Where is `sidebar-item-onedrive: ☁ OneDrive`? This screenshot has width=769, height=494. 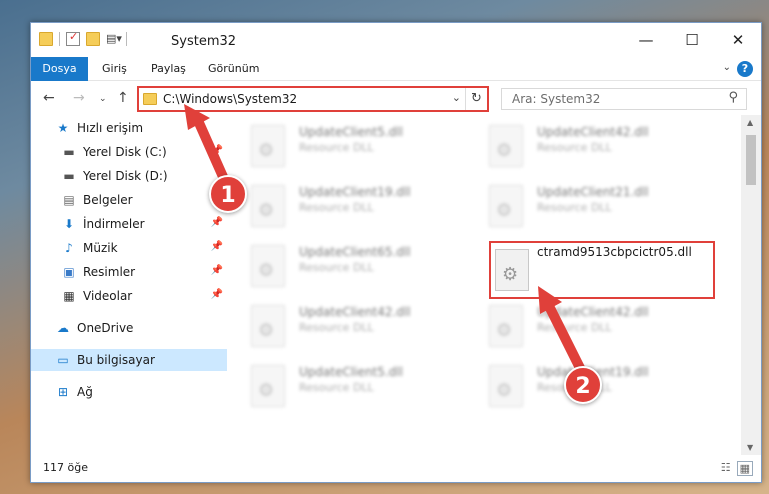 sidebar-item-onedrive: ☁ OneDrive is located at coordinates (129, 328).